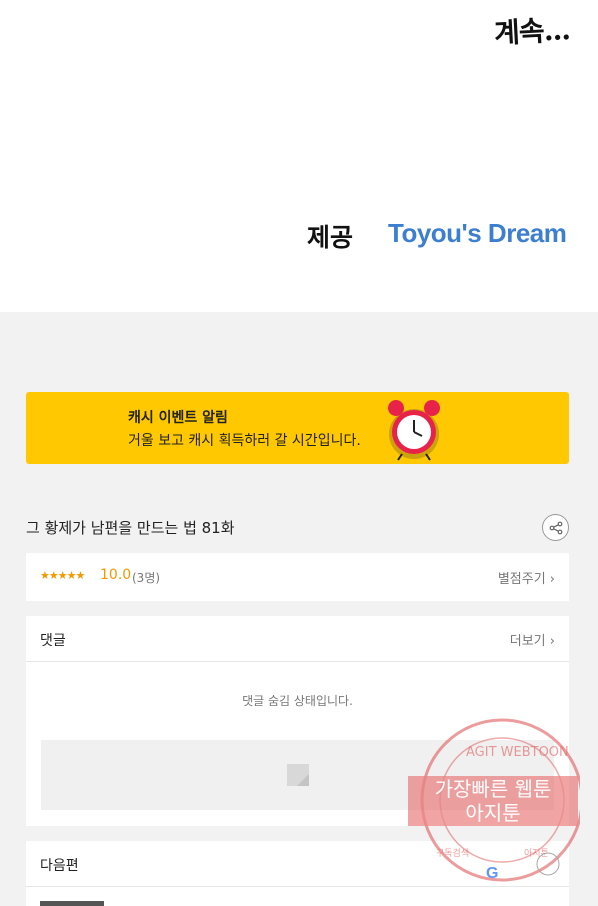 The image size is (598, 906). I want to click on episode-title: 그 황제가 남편을 만드는 법 81화, so click(130, 528).